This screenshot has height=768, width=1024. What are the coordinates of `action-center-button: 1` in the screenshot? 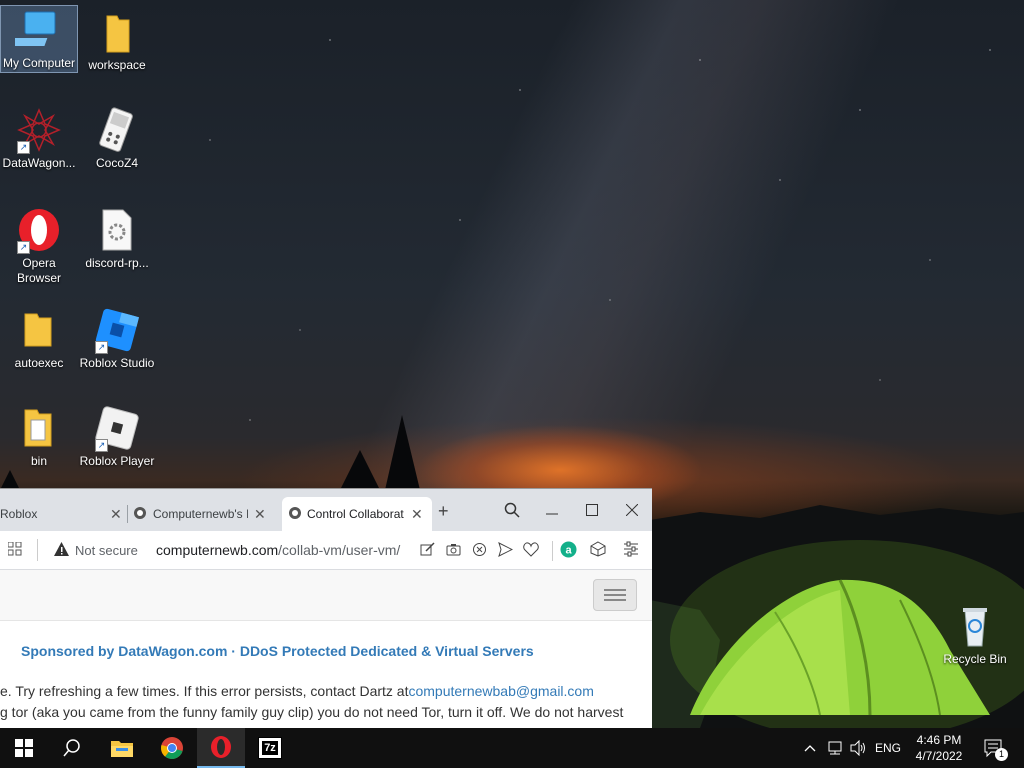 It's located at (994, 748).